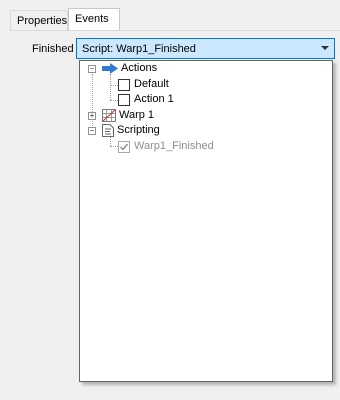 The image size is (340, 400). What do you see at coordinates (109, 115) in the screenshot?
I see `warp-grid-icon` at bounding box center [109, 115].